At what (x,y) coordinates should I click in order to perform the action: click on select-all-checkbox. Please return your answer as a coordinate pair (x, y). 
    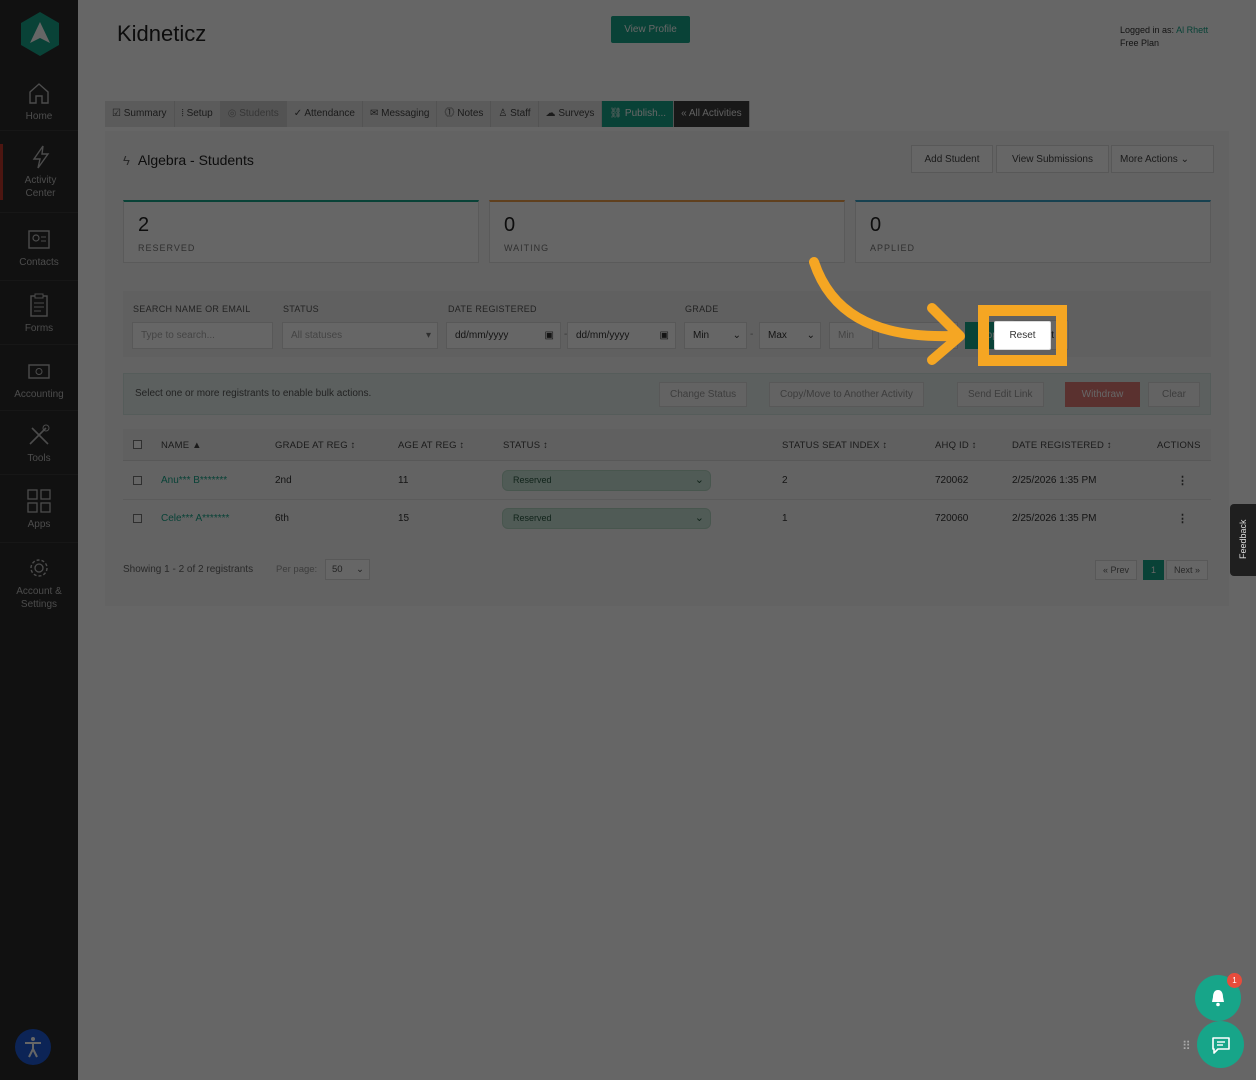
    Looking at the image, I should click on (137, 444).